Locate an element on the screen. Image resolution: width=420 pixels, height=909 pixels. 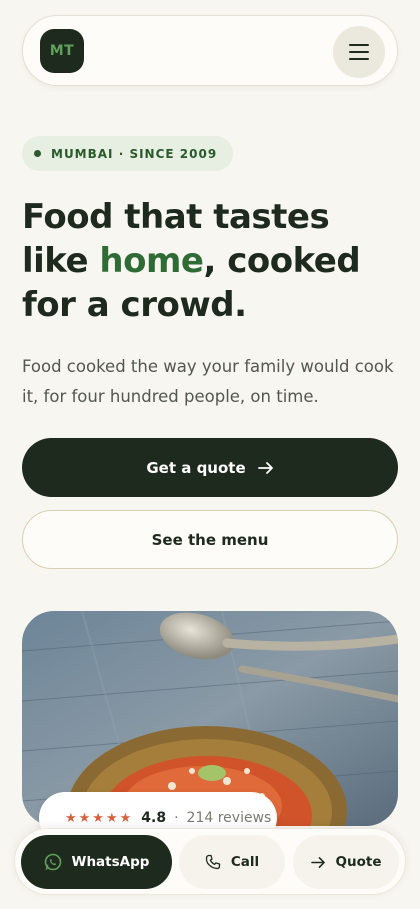
hamburger-menu-icon is located at coordinates (359, 45).